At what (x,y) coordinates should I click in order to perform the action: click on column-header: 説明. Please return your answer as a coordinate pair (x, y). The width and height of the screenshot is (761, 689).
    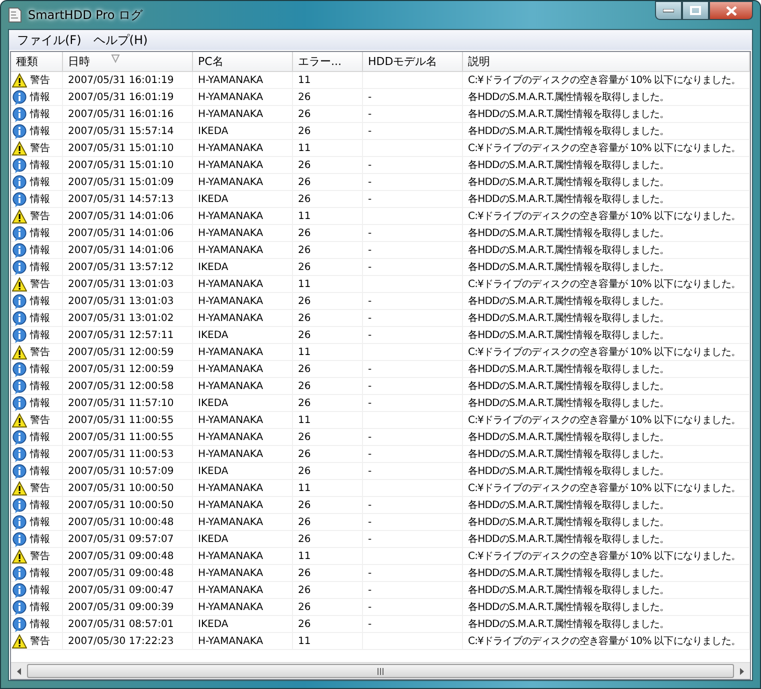
    Looking at the image, I should click on (606, 61).